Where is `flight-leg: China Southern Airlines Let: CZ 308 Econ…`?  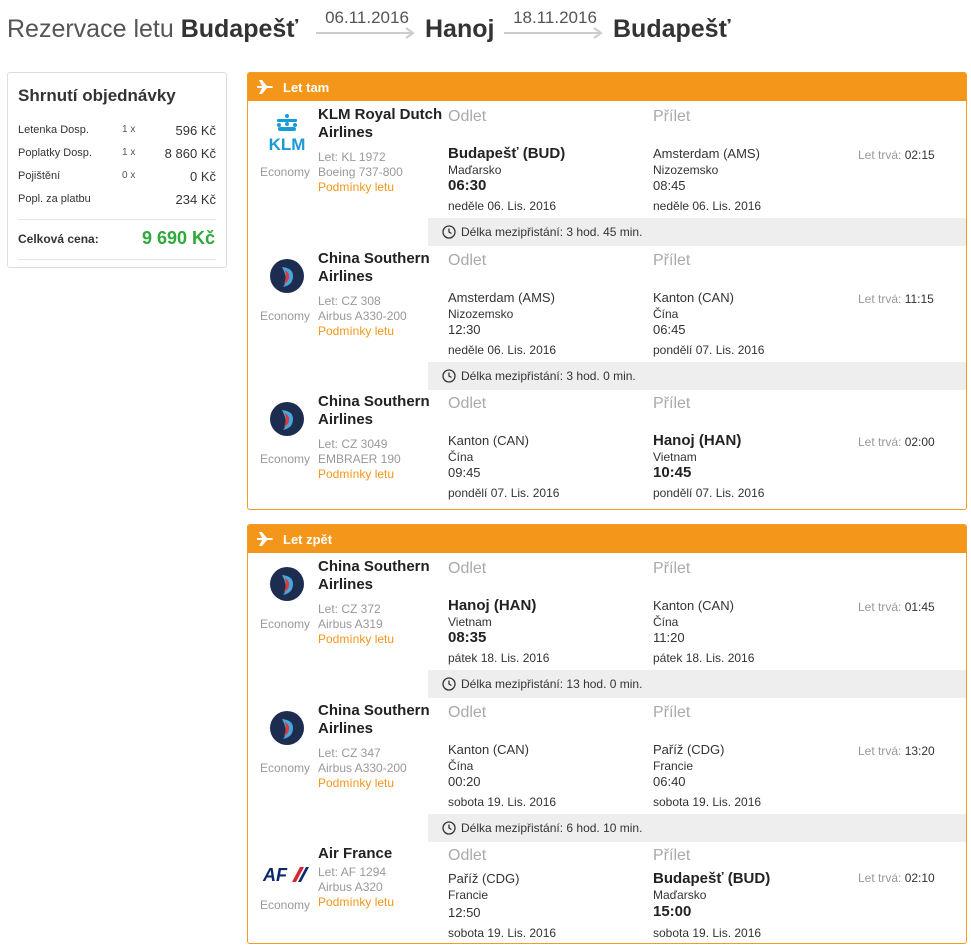 flight-leg: China Southern Airlines Let: CZ 308 Econ… is located at coordinates (607, 303).